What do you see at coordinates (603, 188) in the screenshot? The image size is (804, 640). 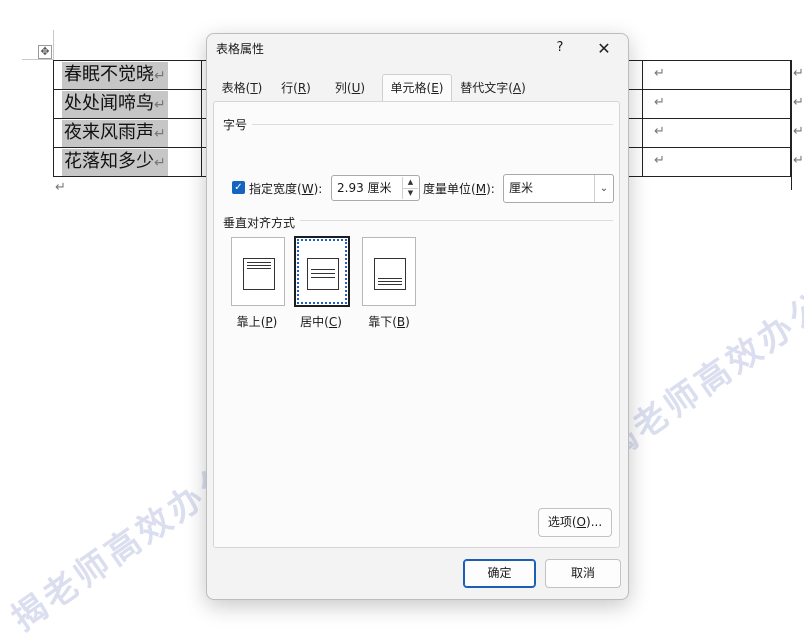 I see `chevron-down-icon: ⌄` at bounding box center [603, 188].